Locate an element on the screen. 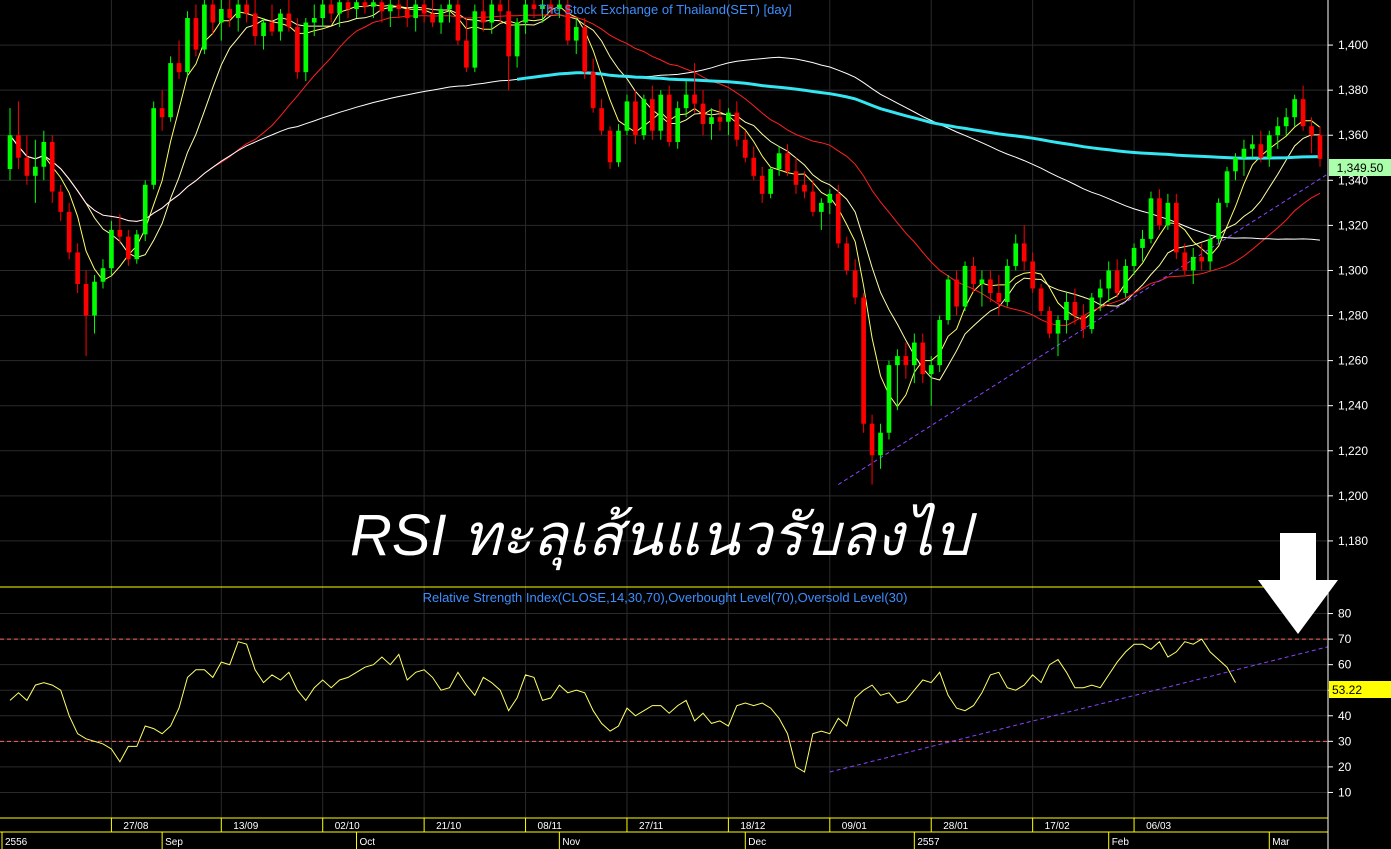 This screenshot has width=1391, height=849. rsi-tick-label: 10 is located at coordinates (1345, 792).